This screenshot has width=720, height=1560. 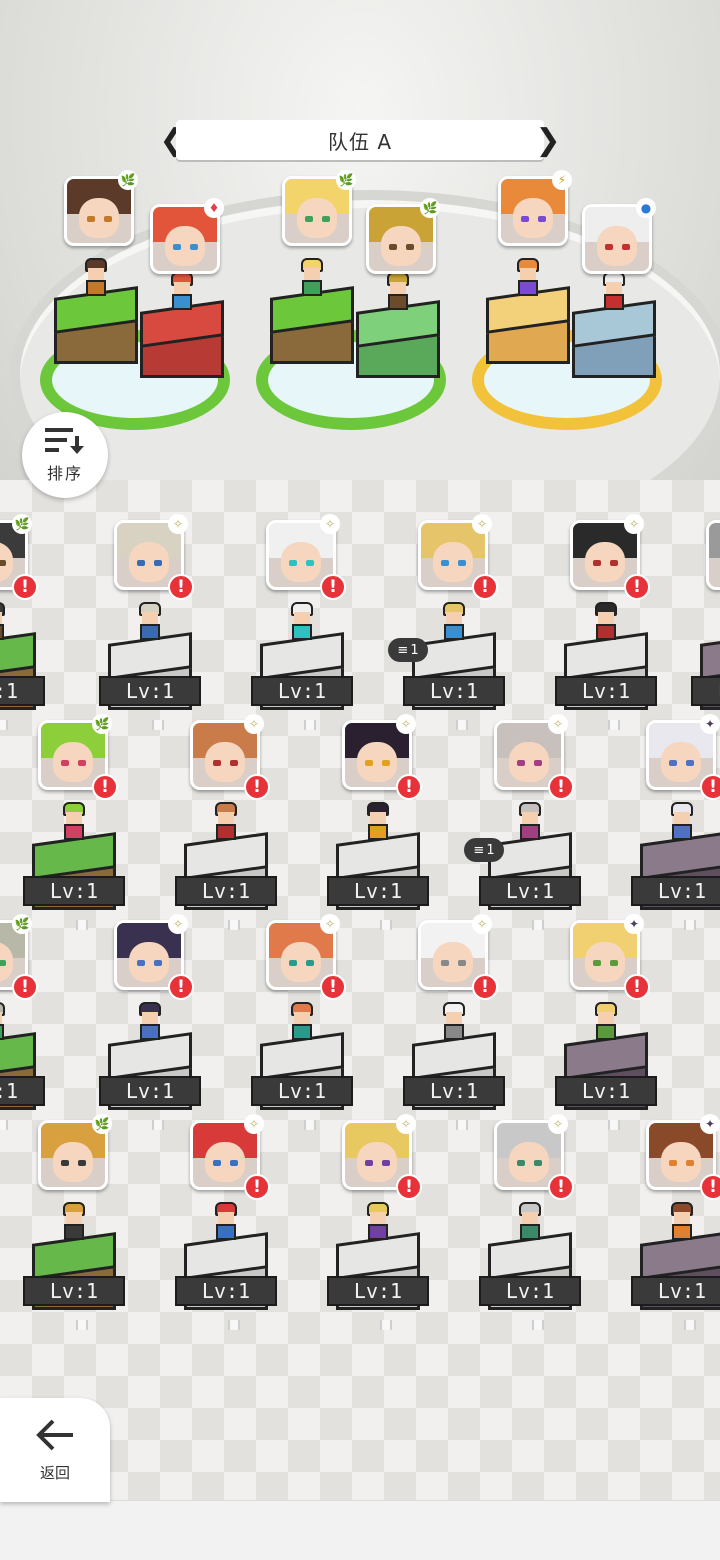 What do you see at coordinates (64, 441) in the screenshot?
I see `sort-descending-icon` at bounding box center [64, 441].